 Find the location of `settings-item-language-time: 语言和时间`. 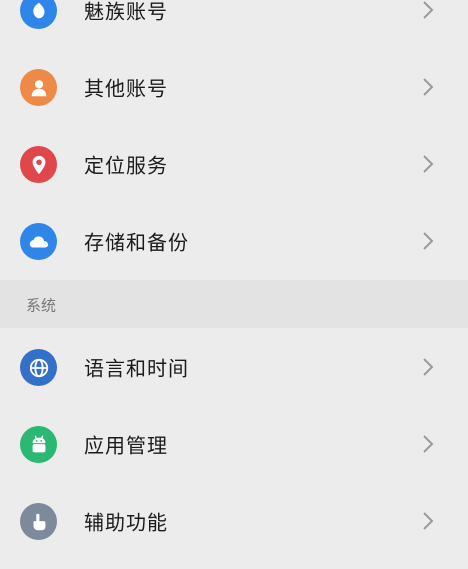

settings-item-language-time: 语言和时间 is located at coordinates (234, 367).